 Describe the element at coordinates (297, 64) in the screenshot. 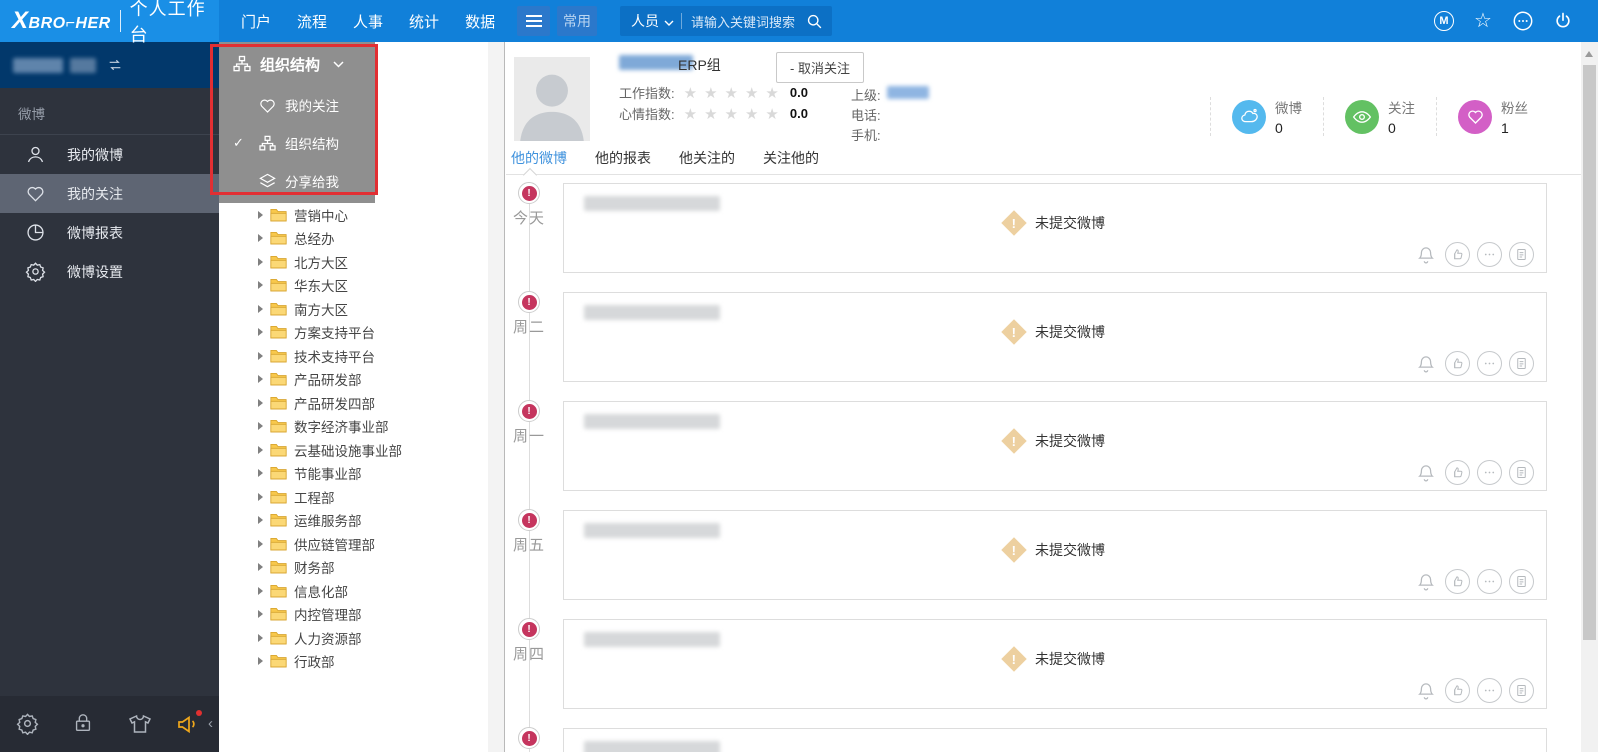

I see `tree-mode-selector: 组织结构` at that location.